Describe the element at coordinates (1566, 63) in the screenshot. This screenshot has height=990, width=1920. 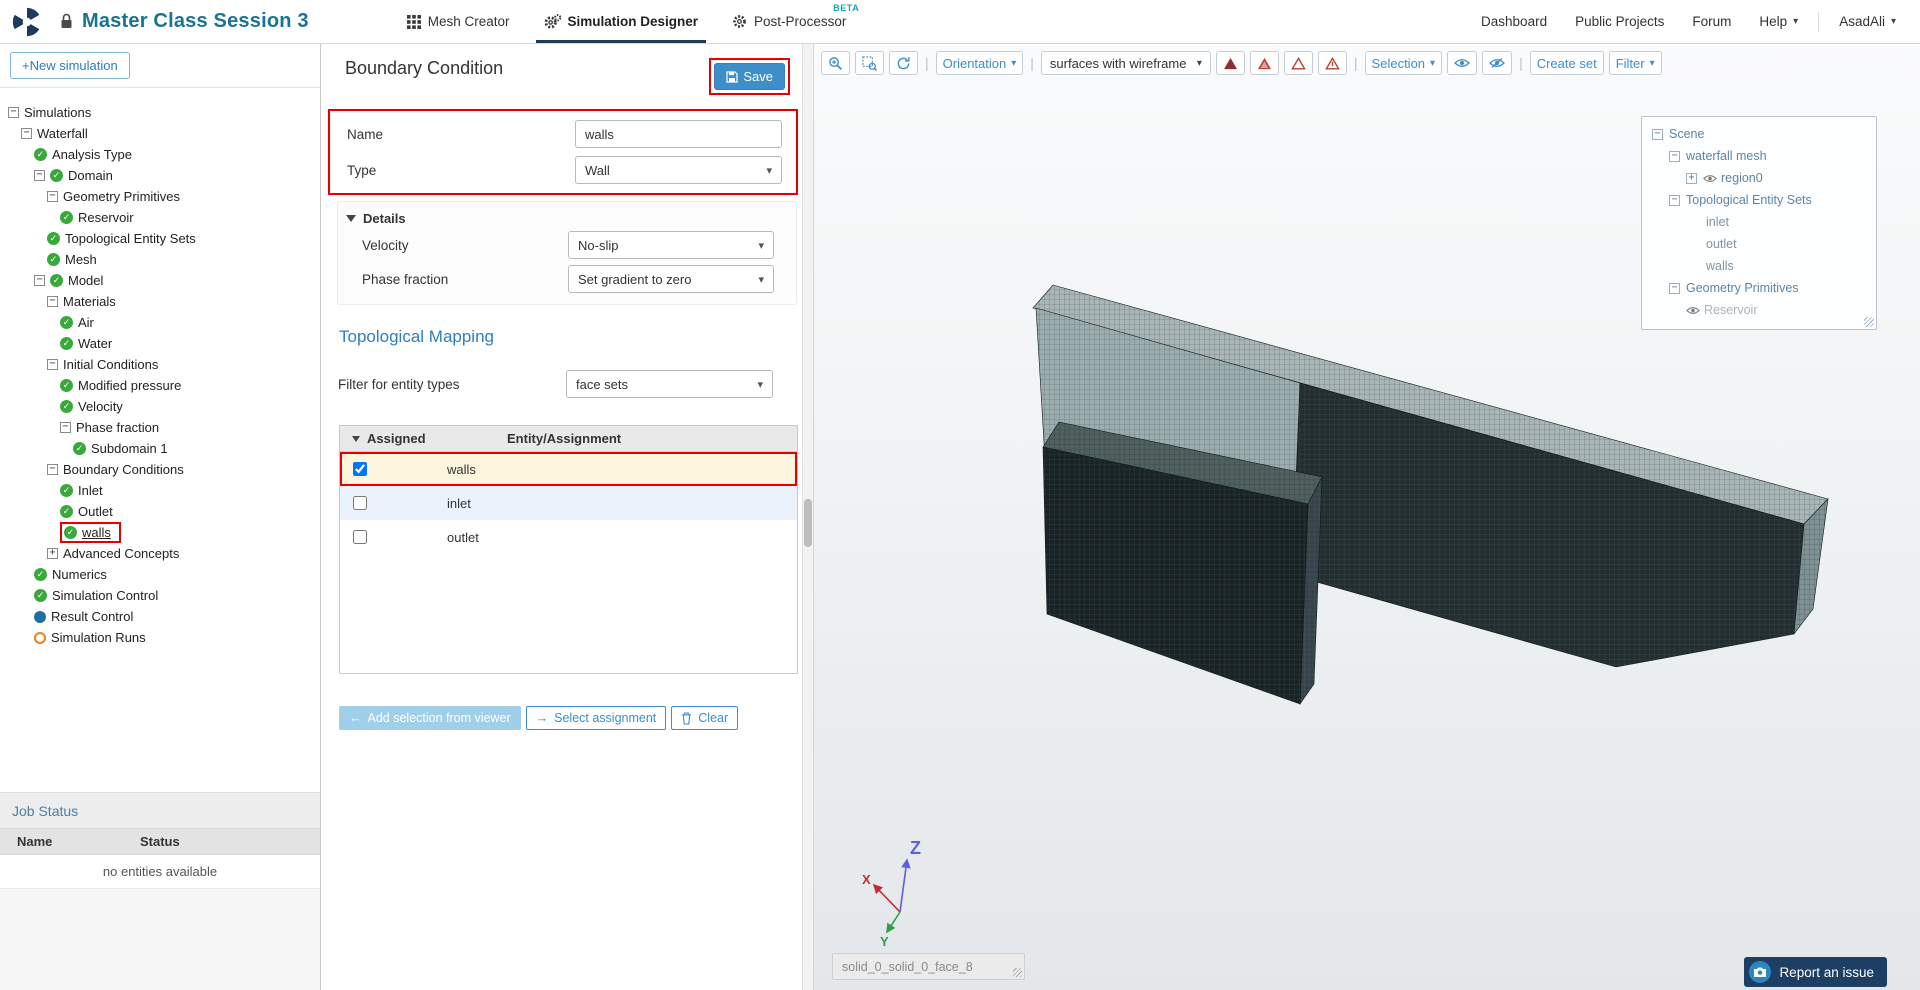
I see `create-set-button: Create set` at that location.